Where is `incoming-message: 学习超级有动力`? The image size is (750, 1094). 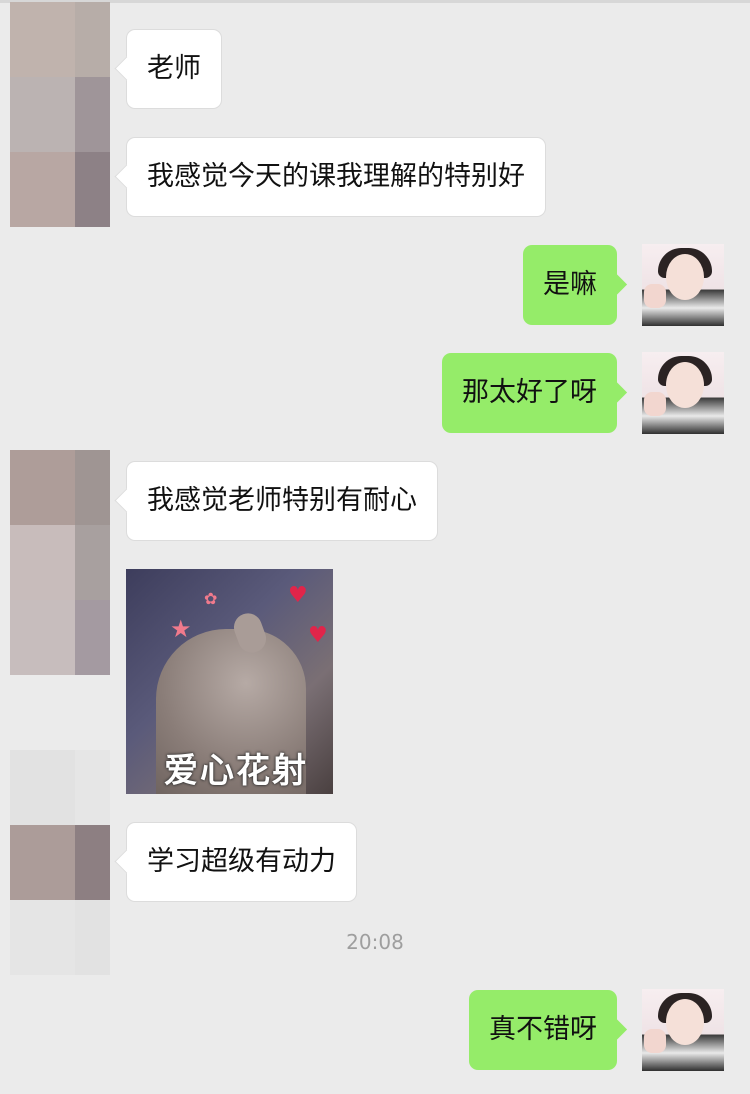
incoming-message: 学习超级有动力 is located at coordinates (241, 862).